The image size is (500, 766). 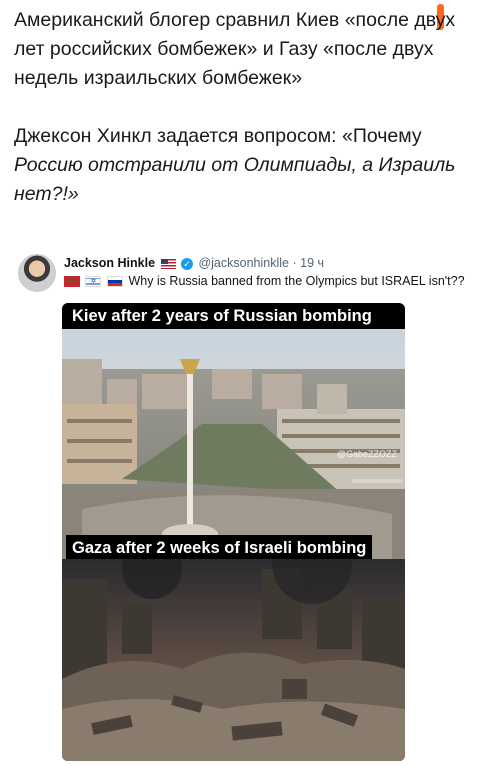 What do you see at coordinates (243, 263) in the screenshot?
I see `author-handle: @jacksonhinklle` at bounding box center [243, 263].